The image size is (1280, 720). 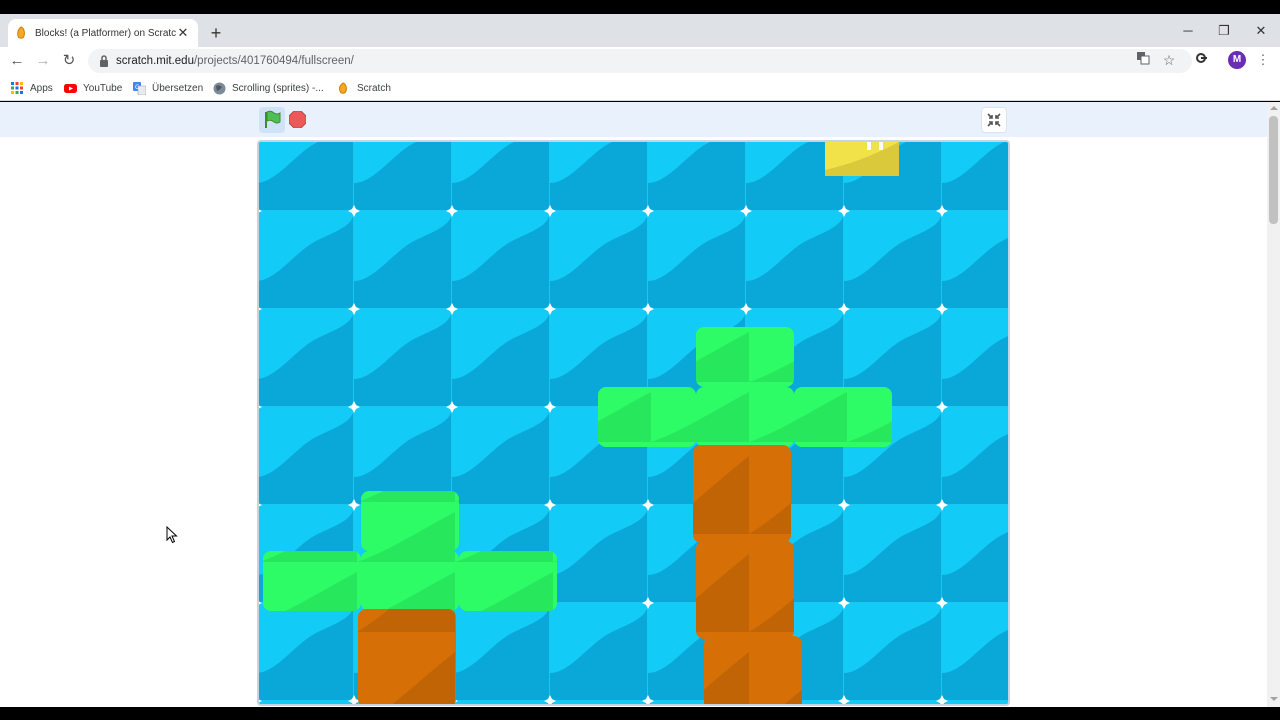 What do you see at coordinates (17, 88) in the screenshot?
I see `apps-grid-icon` at bounding box center [17, 88].